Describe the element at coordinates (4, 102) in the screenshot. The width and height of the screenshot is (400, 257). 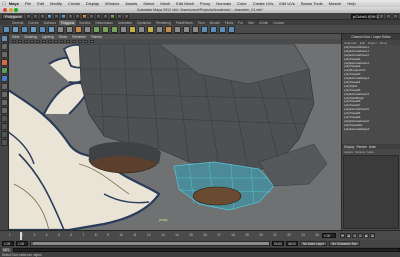
I see `show-manipulator-icon` at that location.